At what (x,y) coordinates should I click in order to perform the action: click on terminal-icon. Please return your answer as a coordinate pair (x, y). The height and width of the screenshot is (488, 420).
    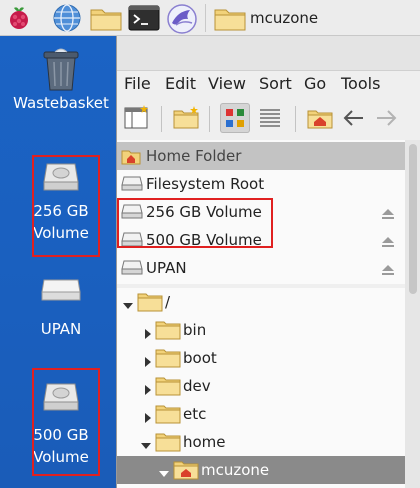
    Looking at the image, I should click on (144, 18).